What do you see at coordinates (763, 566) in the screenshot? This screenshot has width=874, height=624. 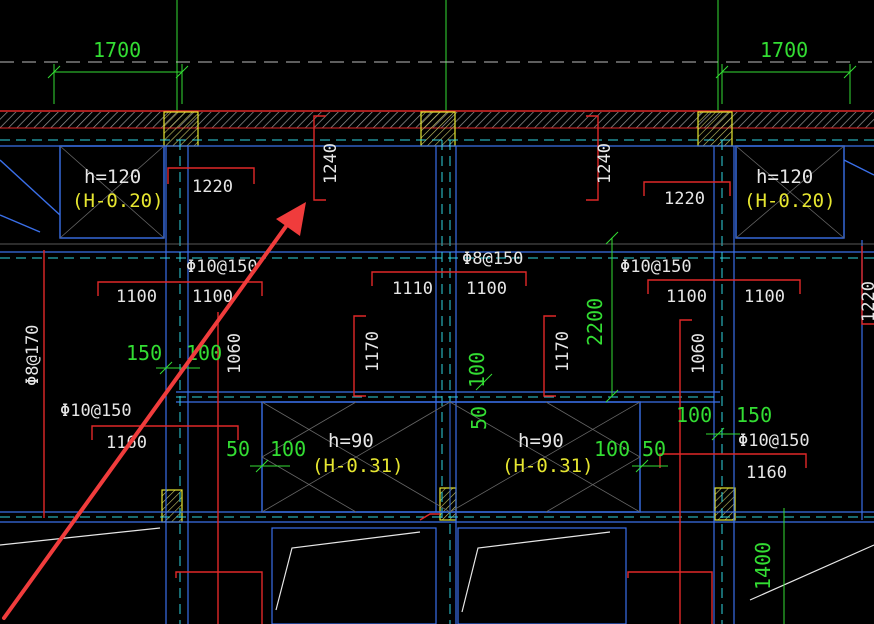 I see `green-dim-12: 1400` at bounding box center [763, 566].